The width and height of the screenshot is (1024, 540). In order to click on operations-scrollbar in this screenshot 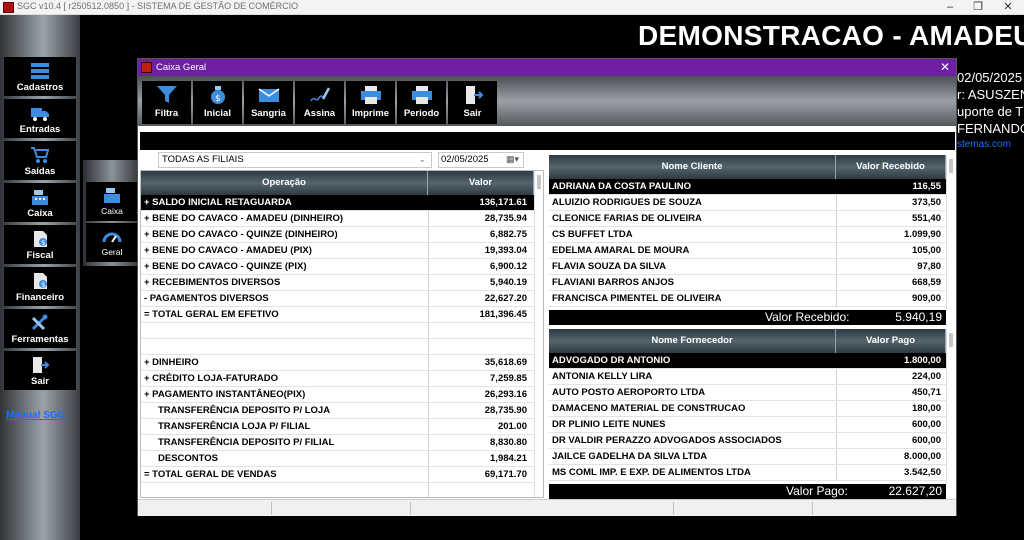, I will do `click(538, 334)`.